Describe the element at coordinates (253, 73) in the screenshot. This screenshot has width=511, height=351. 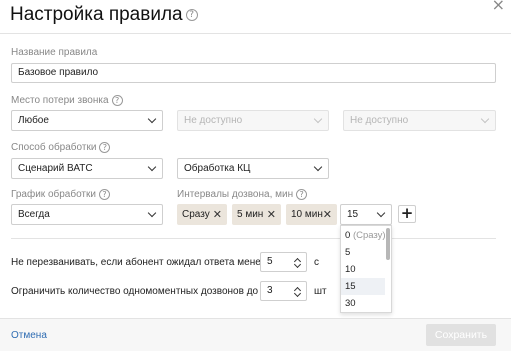
I see `rule-name-input: Базовое правило` at that location.